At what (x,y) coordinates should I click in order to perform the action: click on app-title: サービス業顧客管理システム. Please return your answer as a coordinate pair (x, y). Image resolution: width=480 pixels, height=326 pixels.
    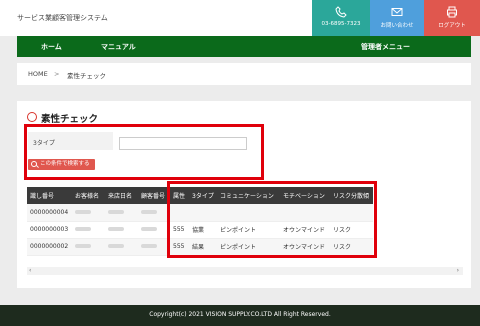
    Looking at the image, I should click on (62, 18).